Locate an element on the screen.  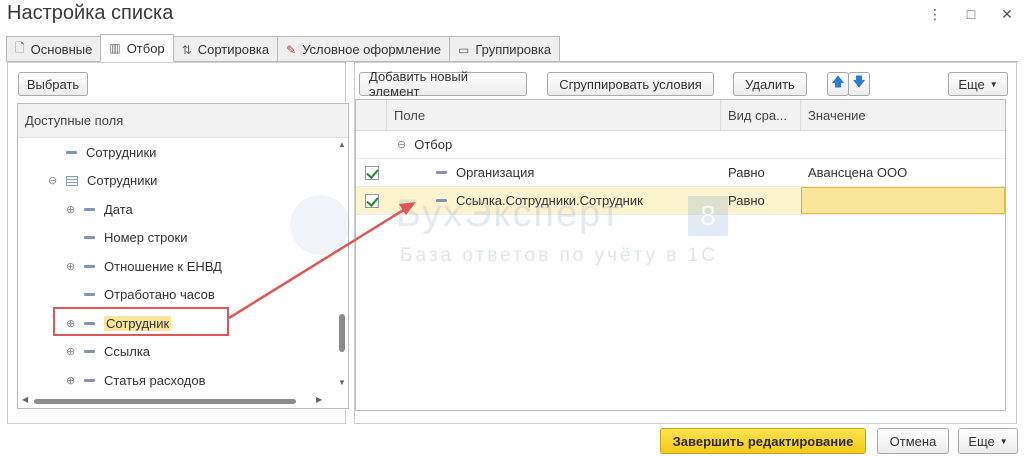
tree-item: Сотрудники is located at coordinates (183, 152).